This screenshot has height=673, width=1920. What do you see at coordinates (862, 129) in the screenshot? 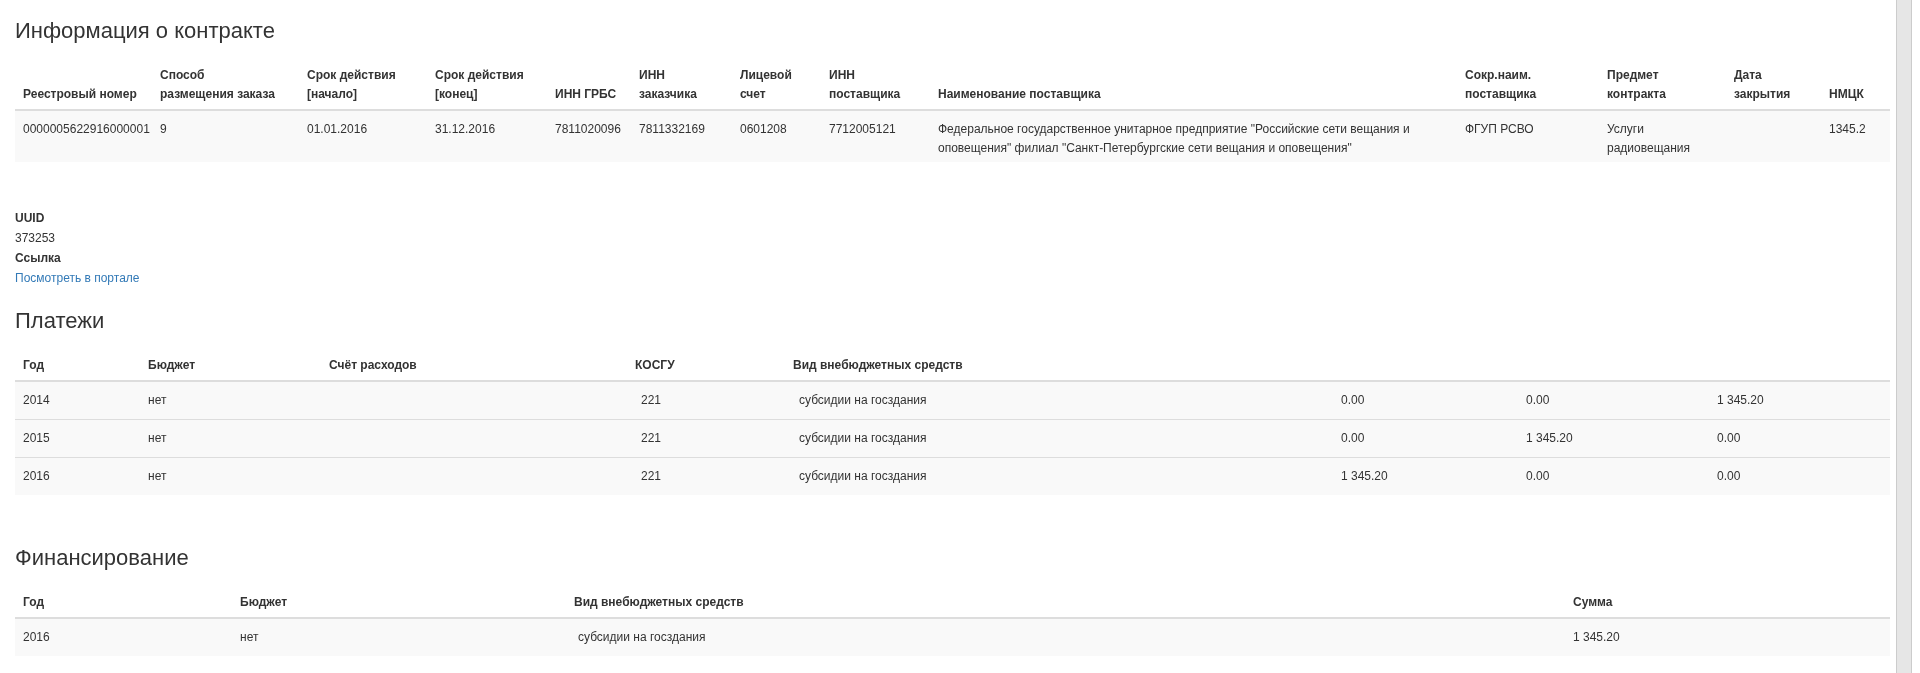
I see `table-cell-text: 7712005121` at bounding box center [862, 129].